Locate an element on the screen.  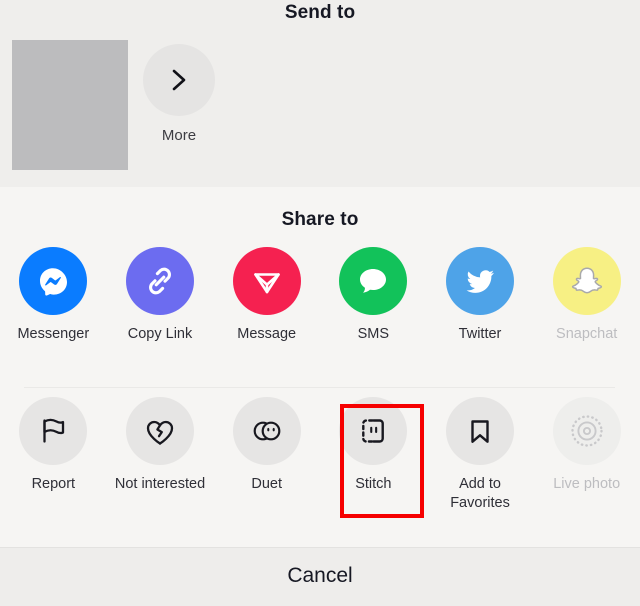
stitch-circle is located at coordinates (373, 431).